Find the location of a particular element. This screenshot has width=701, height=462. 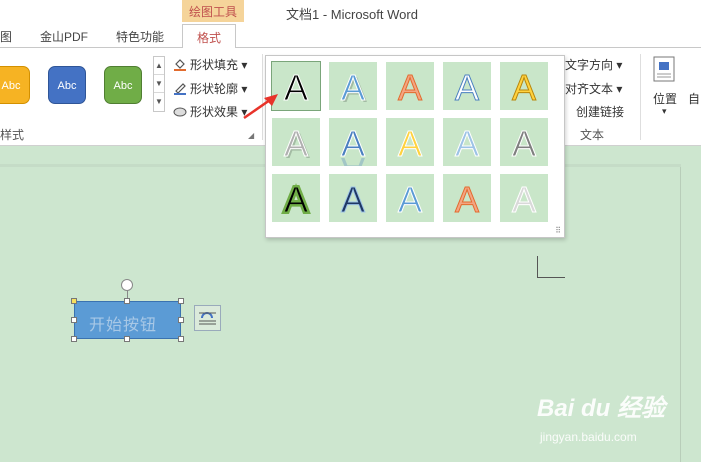

watermark-url: jingyan.baidu.com is located at coordinates (588, 437).